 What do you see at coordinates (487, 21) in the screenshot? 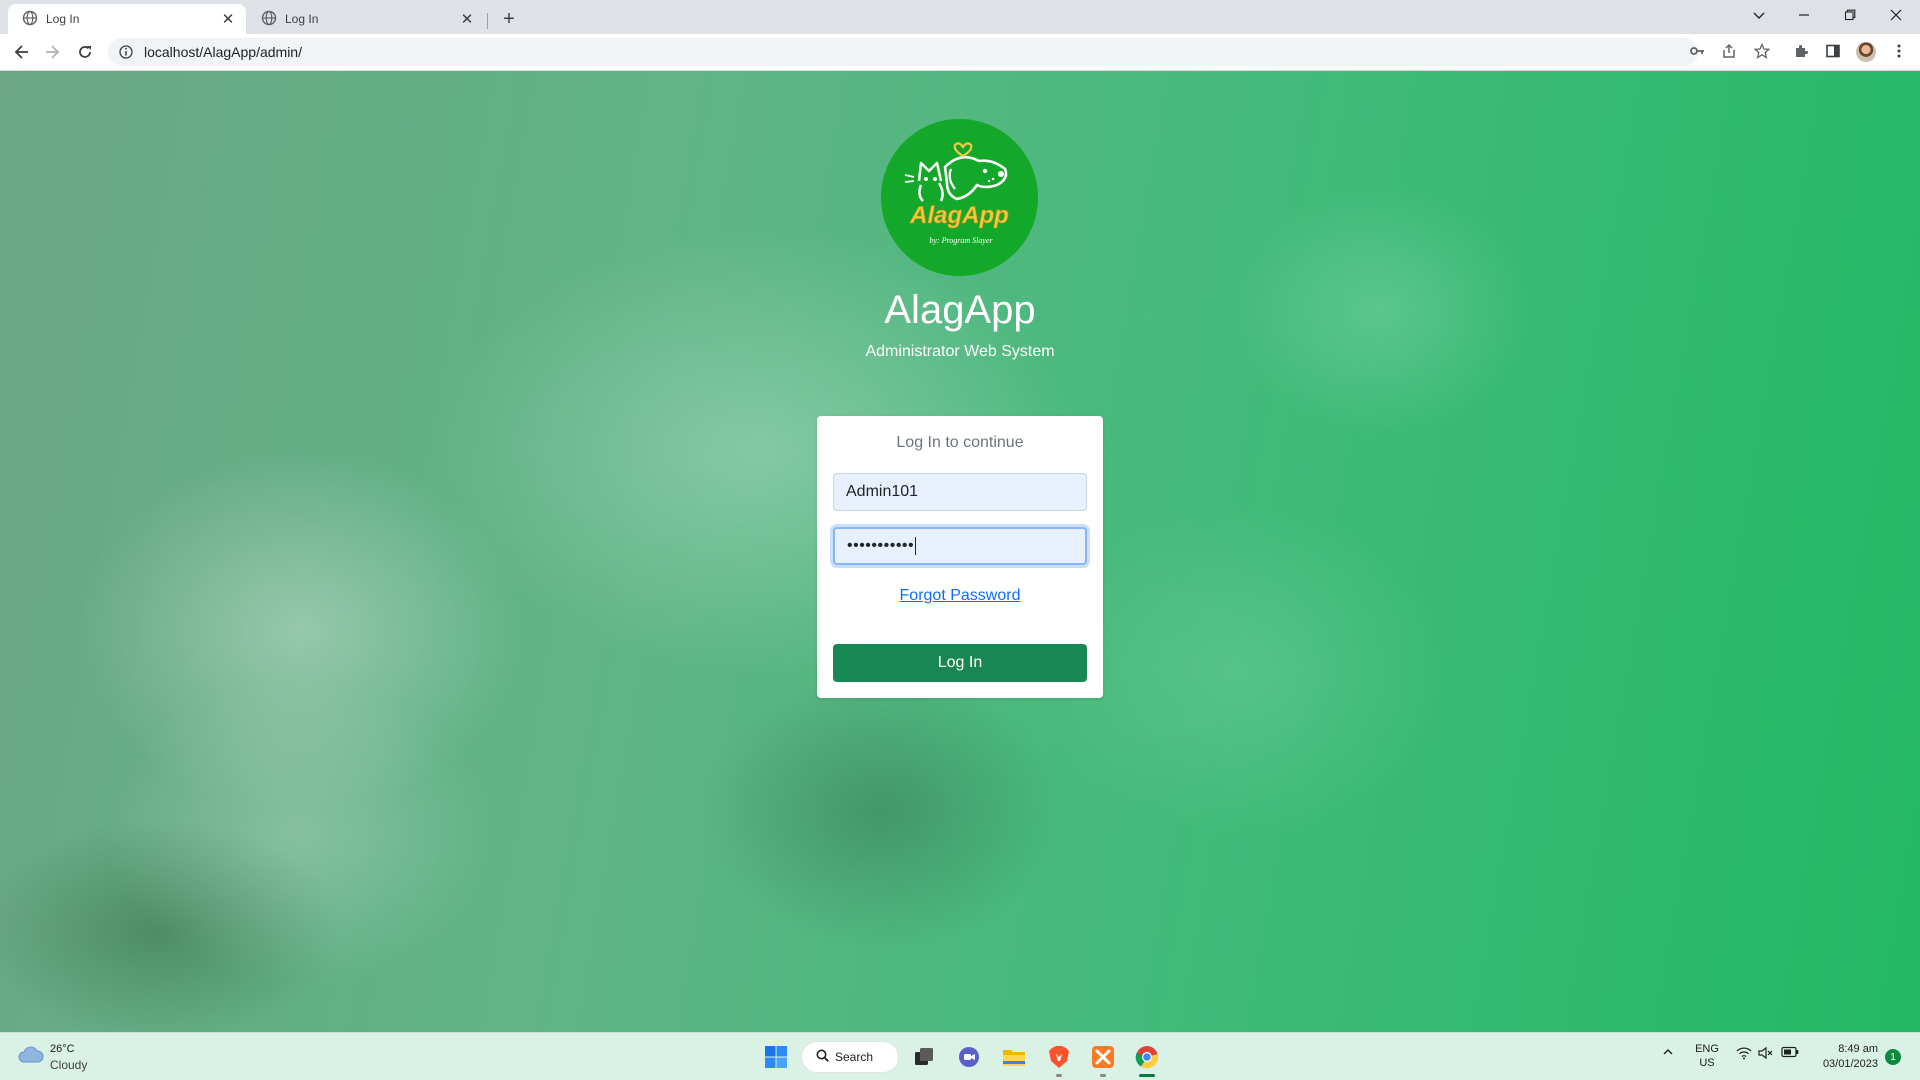
I see `tab-separator` at bounding box center [487, 21].